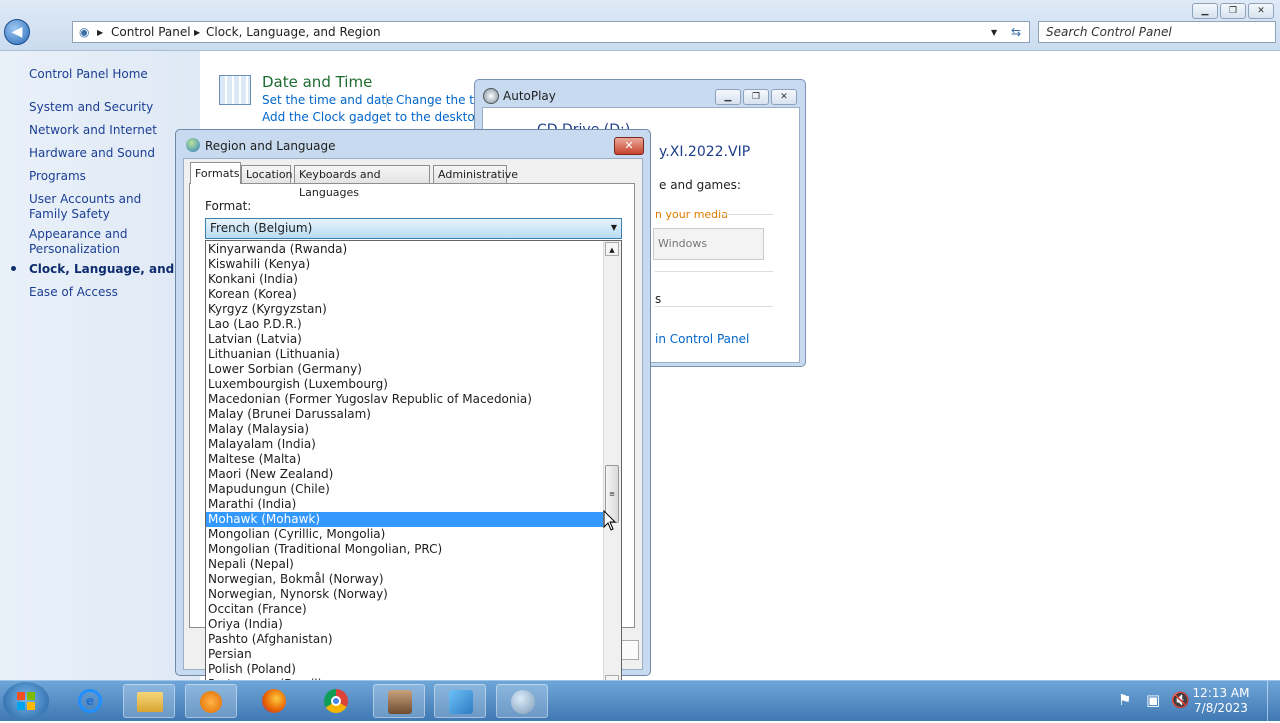 This screenshot has width=1280, height=723. What do you see at coordinates (413, 228) in the screenshot?
I see `format-combobox: French (Belgium) ▼` at bounding box center [413, 228].